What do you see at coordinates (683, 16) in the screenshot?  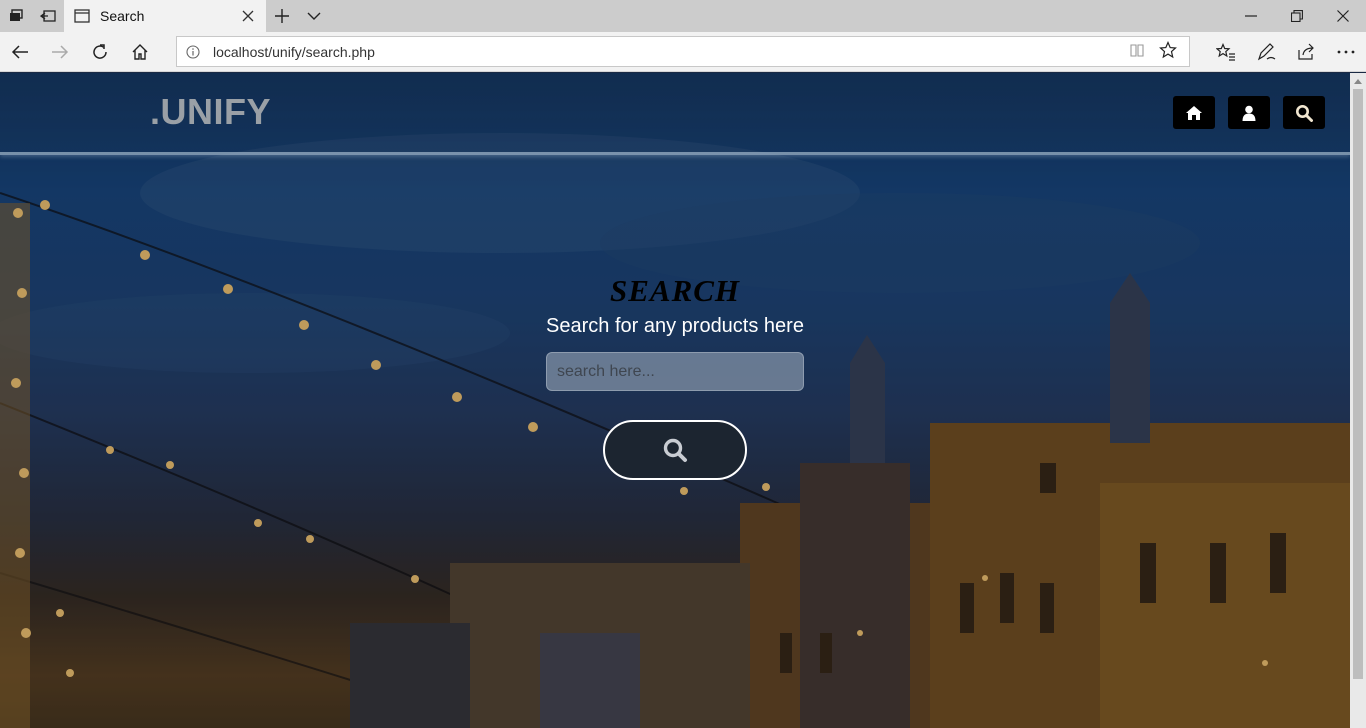 I see `tab-bar: Search` at bounding box center [683, 16].